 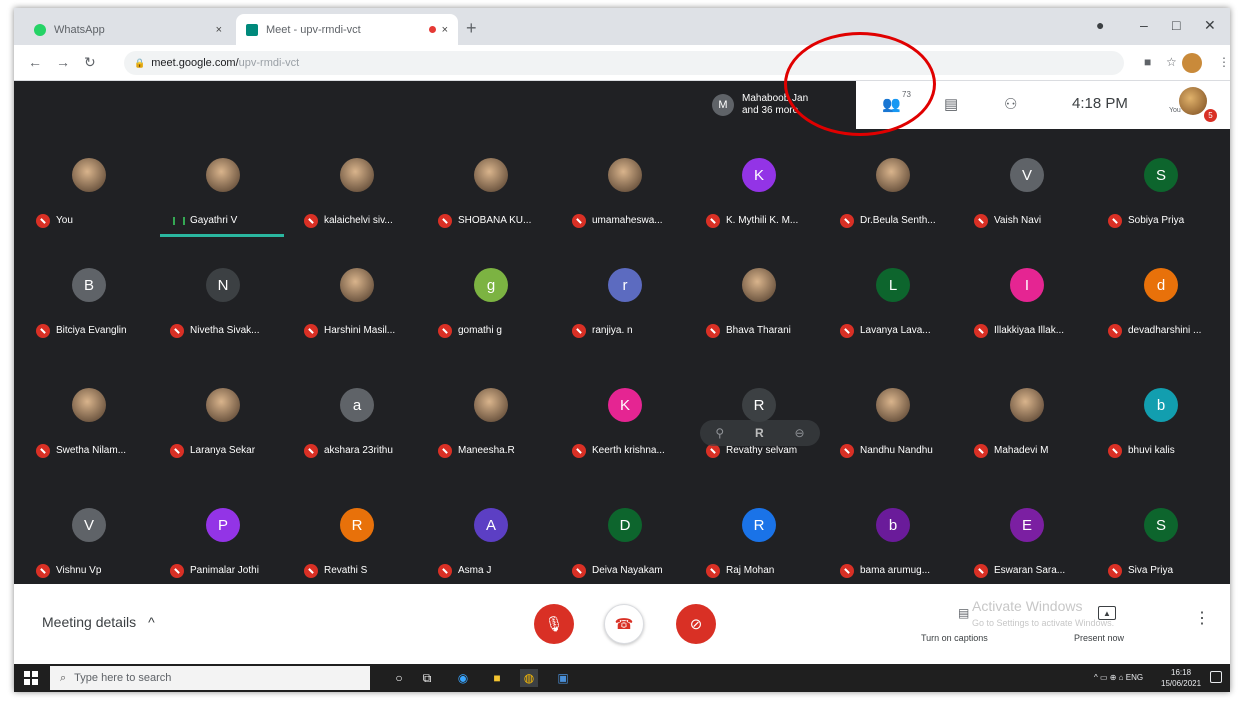 What do you see at coordinates (1224, 62) in the screenshot?
I see `menu-kebab-icon: ⋮` at bounding box center [1224, 62].